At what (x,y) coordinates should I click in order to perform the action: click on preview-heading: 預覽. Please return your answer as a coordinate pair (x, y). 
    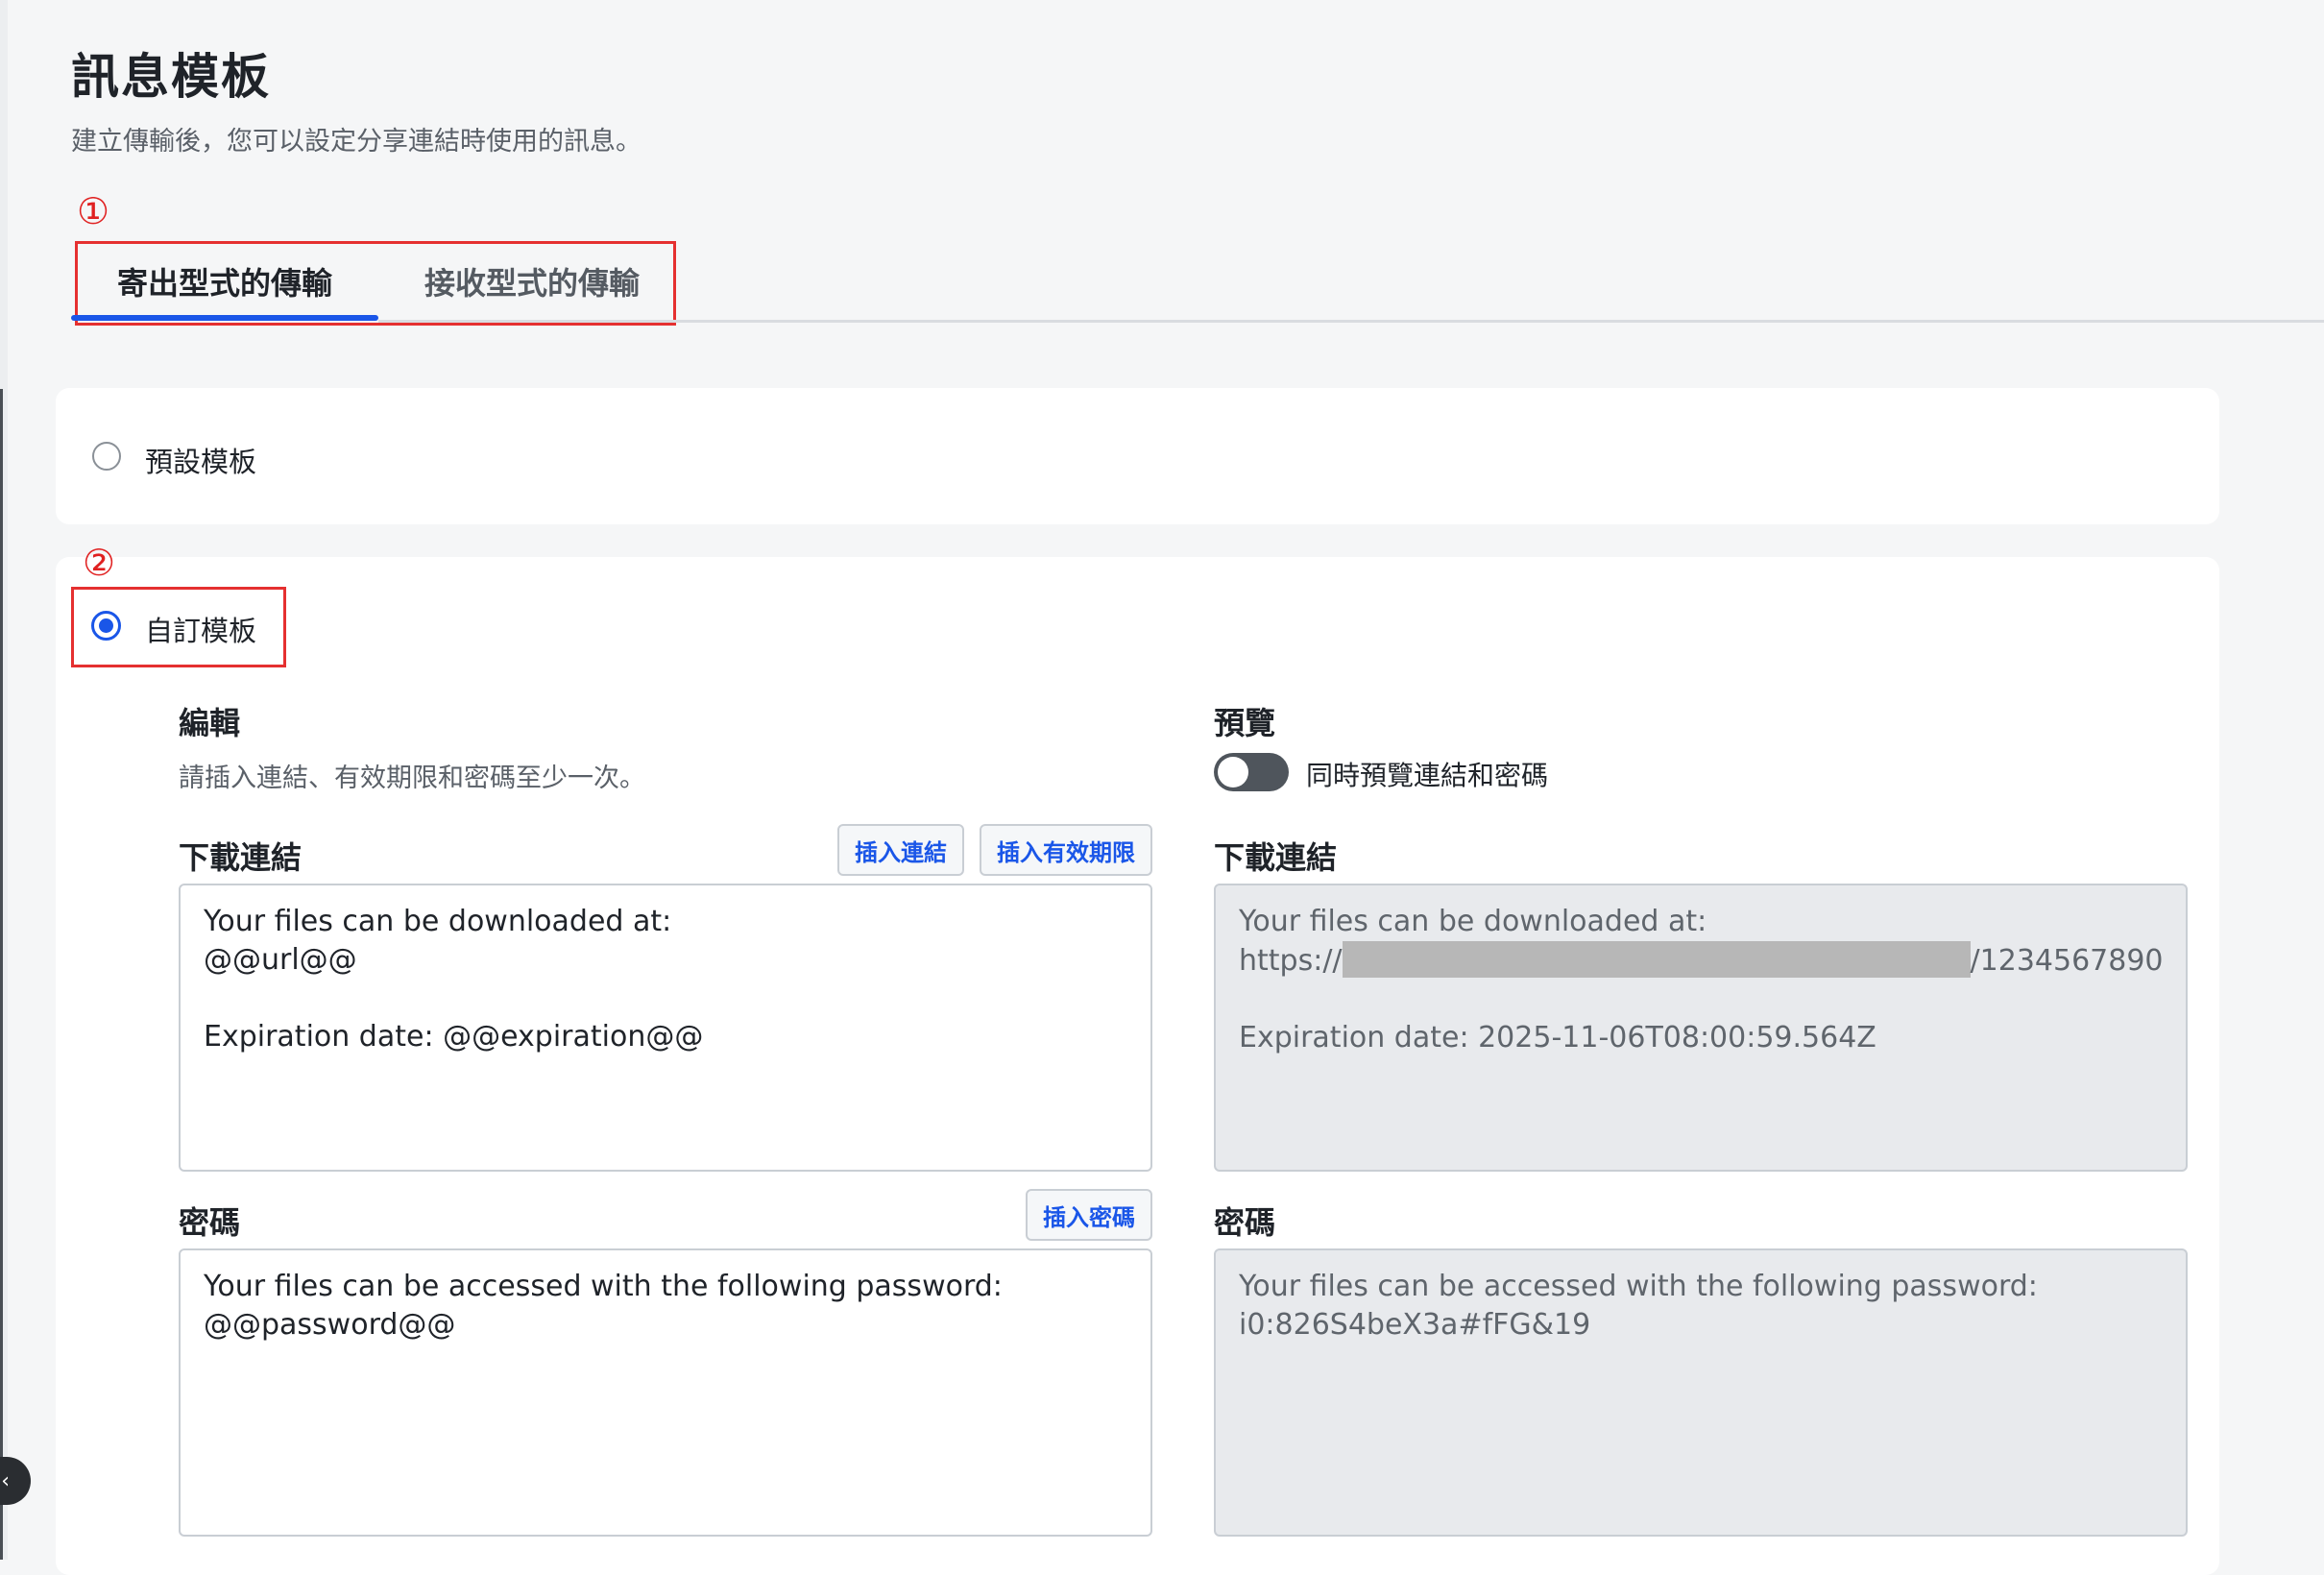
    Looking at the image, I should click on (1245, 723).